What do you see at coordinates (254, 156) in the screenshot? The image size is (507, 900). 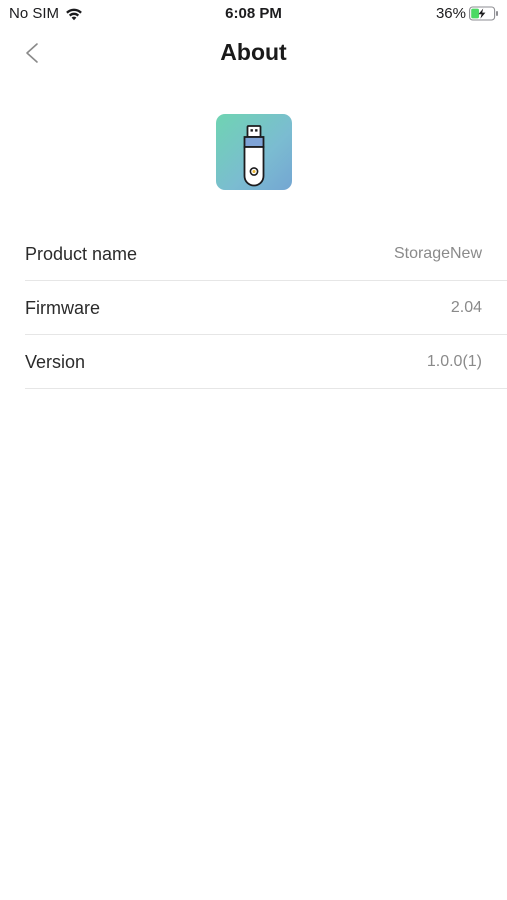 I see `usb-drive-icon` at bounding box center [254, 156].